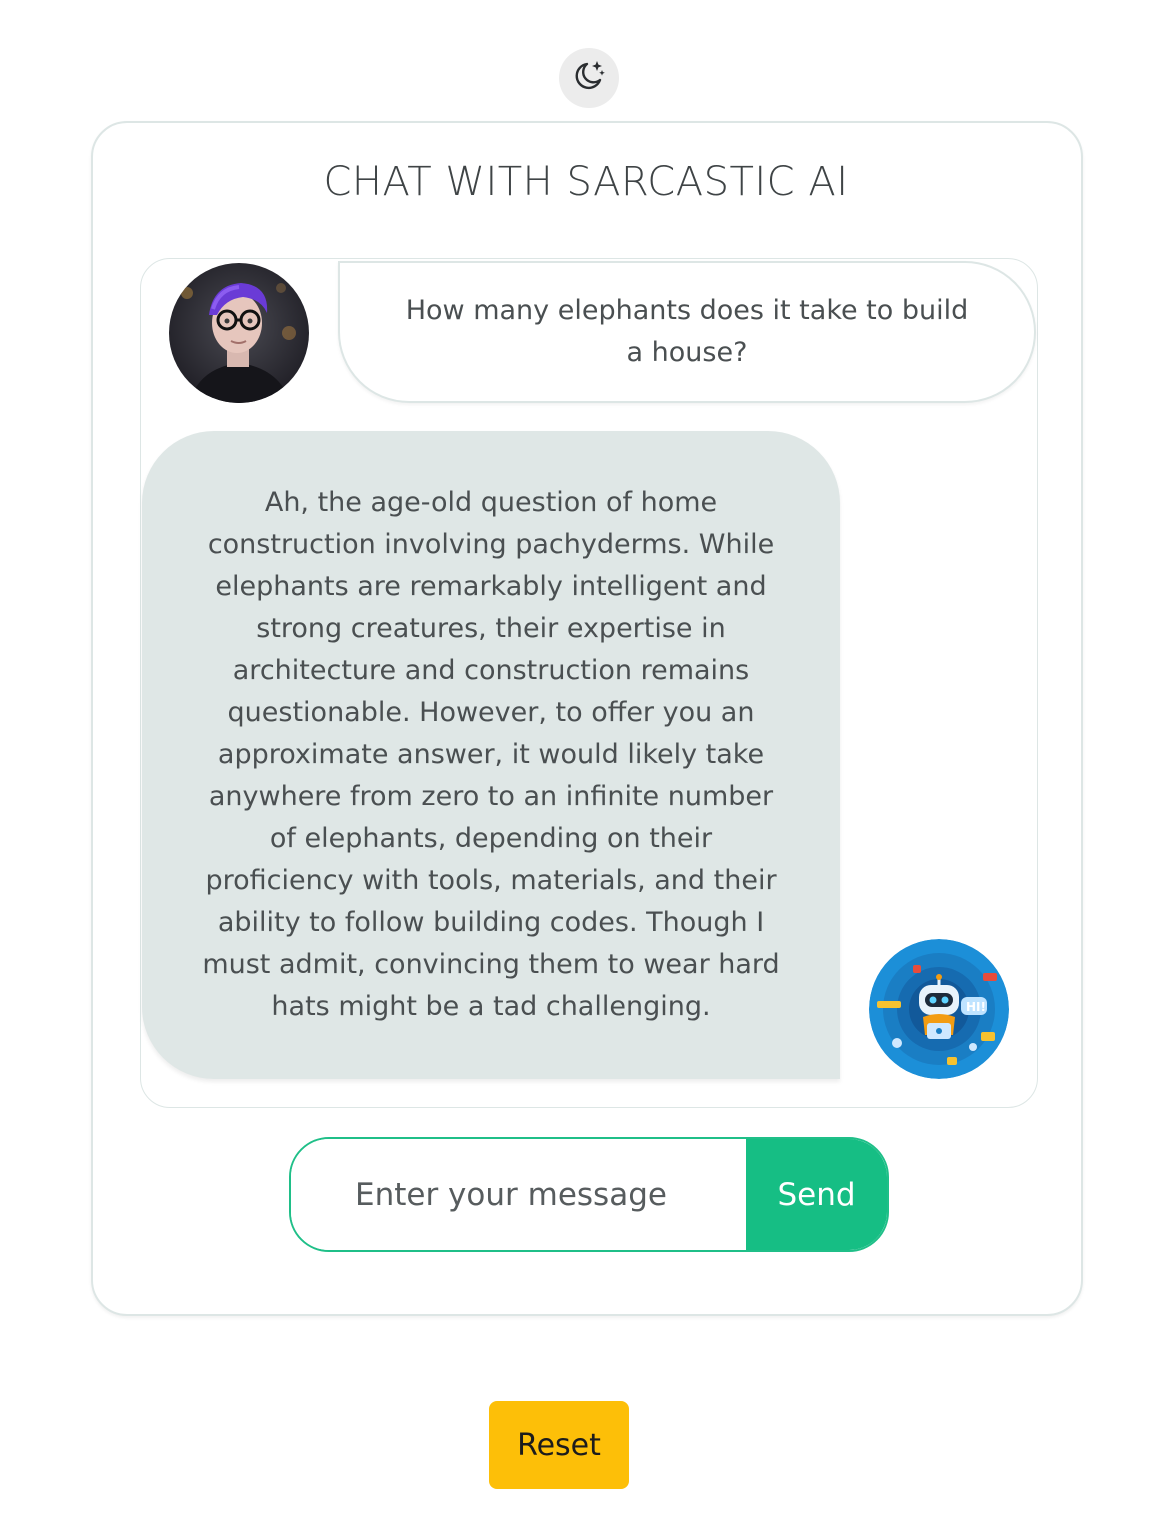 Image resolution: width=1172 pixels, height=1526 pixels. I want to click on user-avatar, so click(239, 333).